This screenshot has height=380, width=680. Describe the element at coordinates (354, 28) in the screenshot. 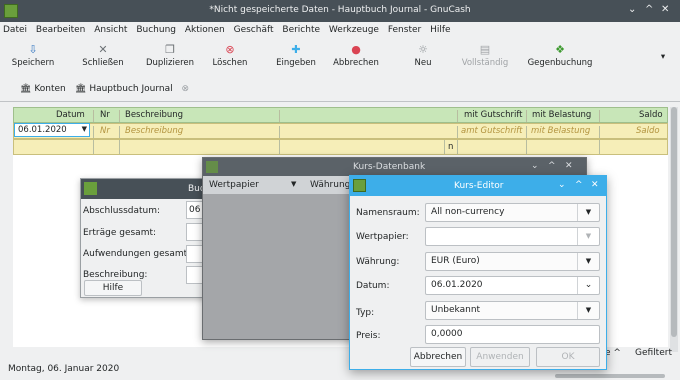

I see `menu-werkzeuge: Werkzeuge` at that location.